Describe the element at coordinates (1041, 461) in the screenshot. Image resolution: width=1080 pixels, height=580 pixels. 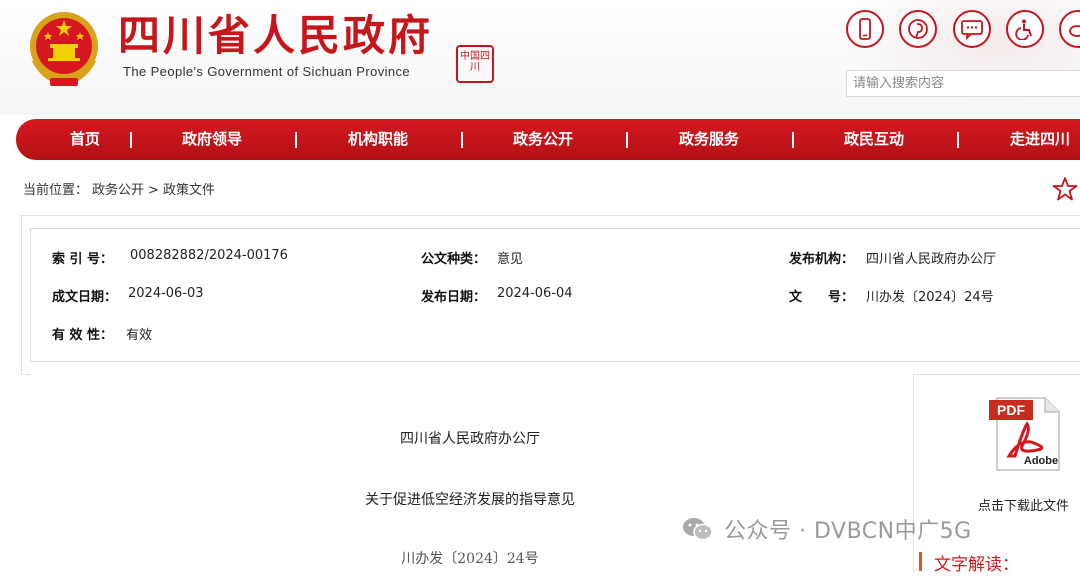
I see `pdf-brand-text: Adobe` at that location.